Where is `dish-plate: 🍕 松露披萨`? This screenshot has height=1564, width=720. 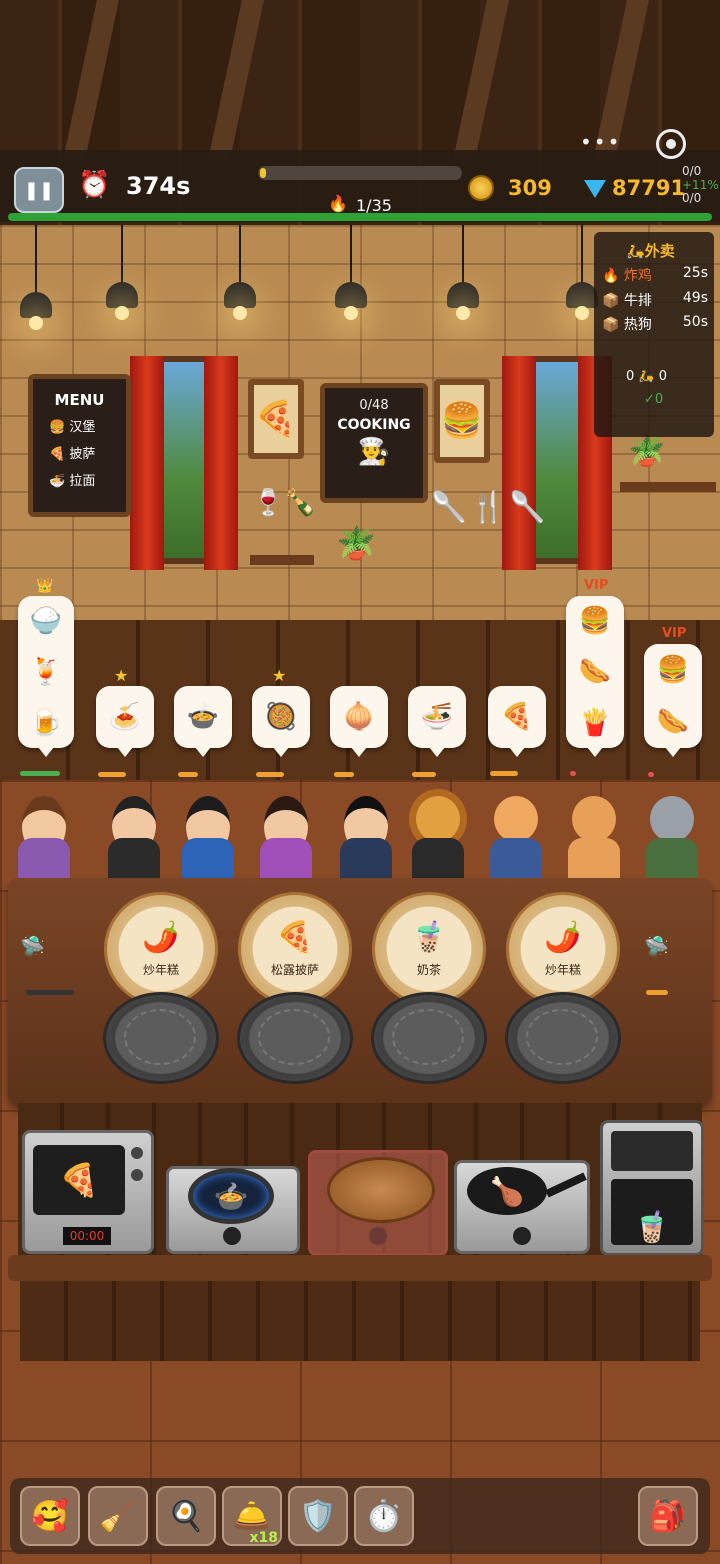
dish-plate: 🍕 松露披萨 is located at coordinates (295, 949).